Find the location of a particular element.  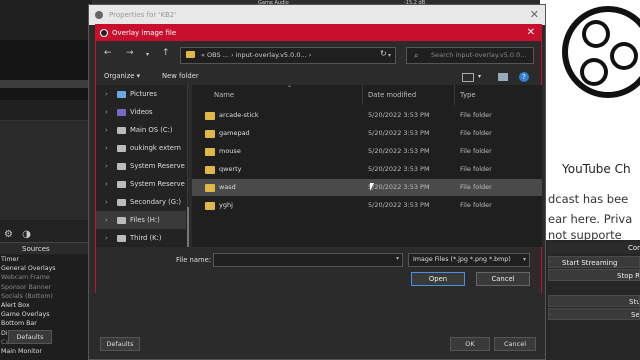

pictures-icon is located at coordinates (121, 94).